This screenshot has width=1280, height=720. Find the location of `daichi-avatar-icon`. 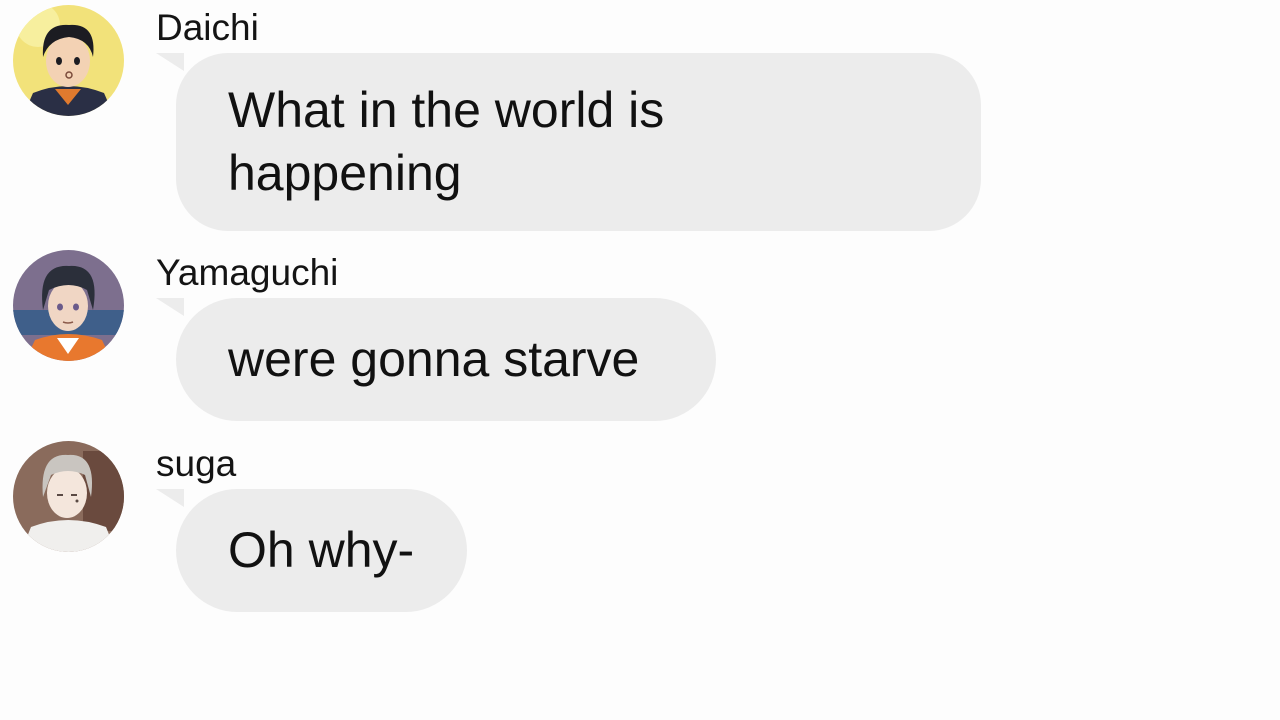

daichi-avatar-icon is located at coordinates (68, 60).